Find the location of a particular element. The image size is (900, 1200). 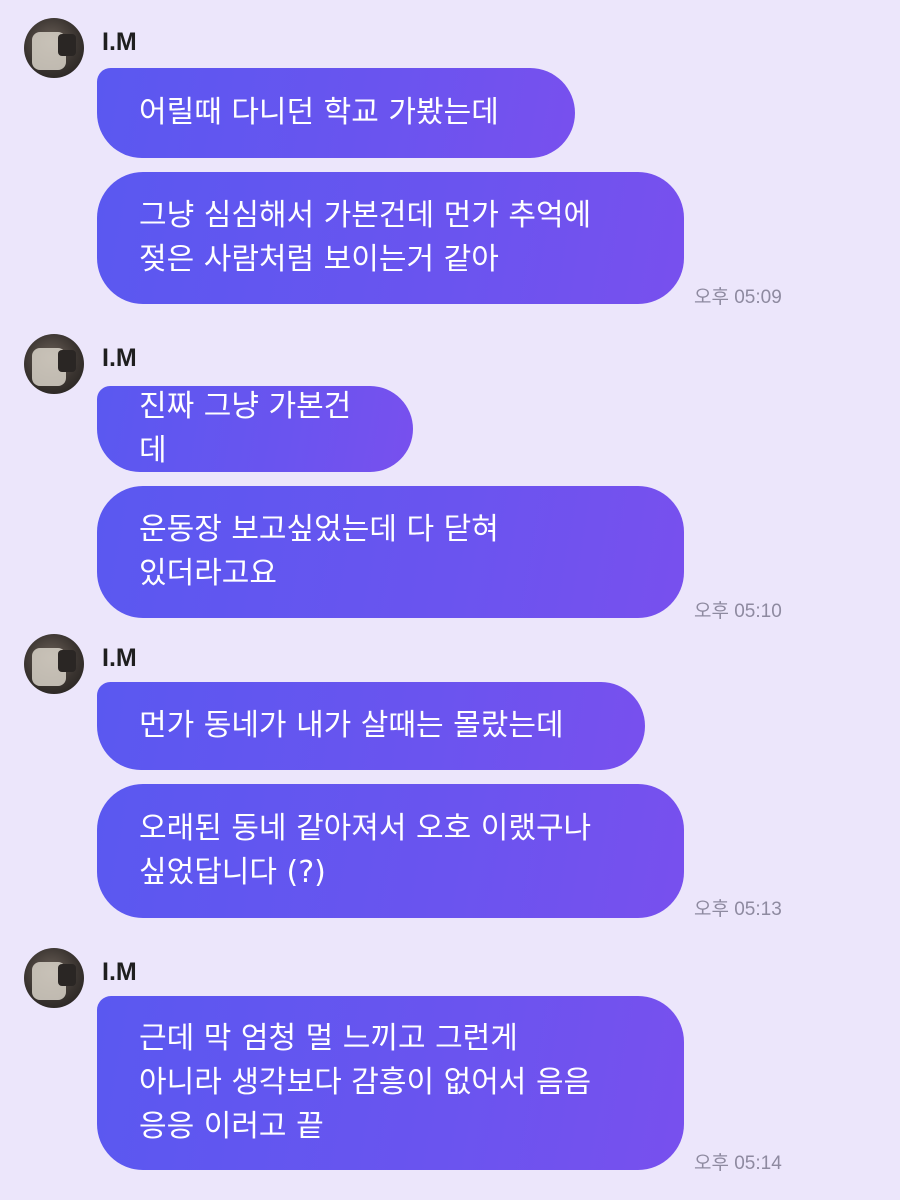

message-timestamp: 오후 05:14 is located at coordinates (738, 1163).